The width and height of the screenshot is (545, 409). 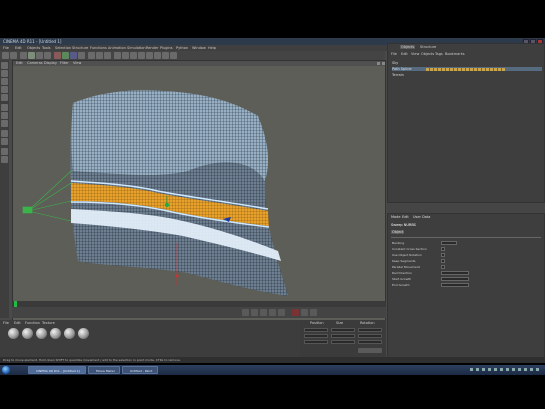 What do you see at coordinates (117, 48) in the screenshot?
I see `menu-animation: Animation` at bounding box center [117, 48].